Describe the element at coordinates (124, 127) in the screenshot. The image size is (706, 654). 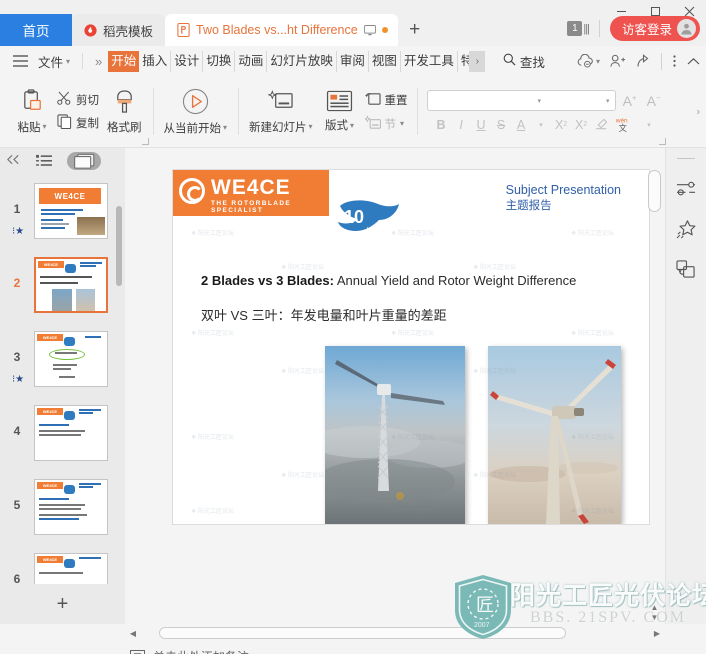
I see `format-painter-label: 格式刷` at that location.